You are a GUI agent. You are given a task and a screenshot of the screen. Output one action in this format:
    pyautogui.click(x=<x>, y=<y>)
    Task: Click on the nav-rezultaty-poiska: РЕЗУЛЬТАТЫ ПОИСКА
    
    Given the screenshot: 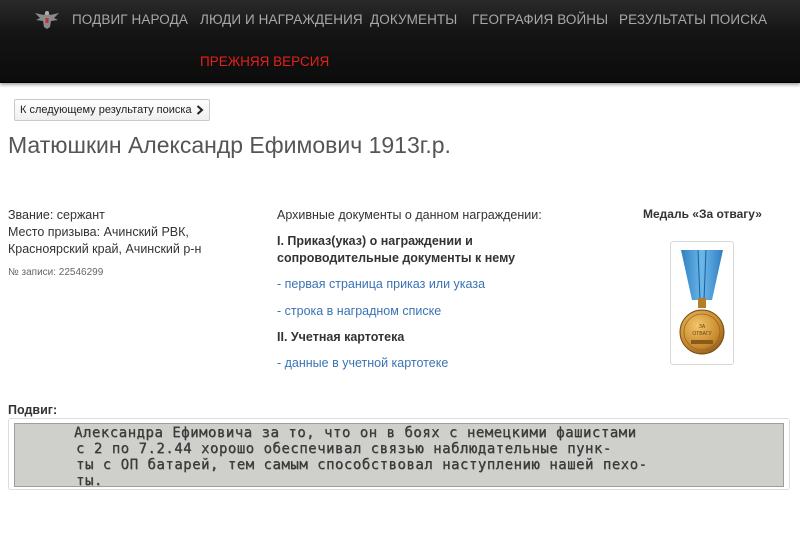 What is the action you would take?
    pyautogui.click(x=693, y=19)
    